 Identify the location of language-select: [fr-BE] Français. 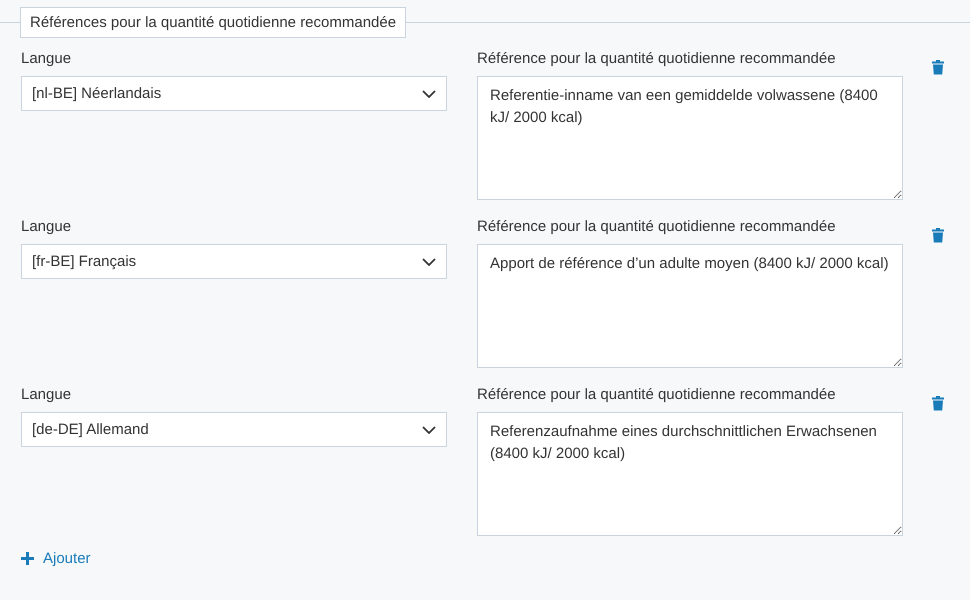
(234, 261).